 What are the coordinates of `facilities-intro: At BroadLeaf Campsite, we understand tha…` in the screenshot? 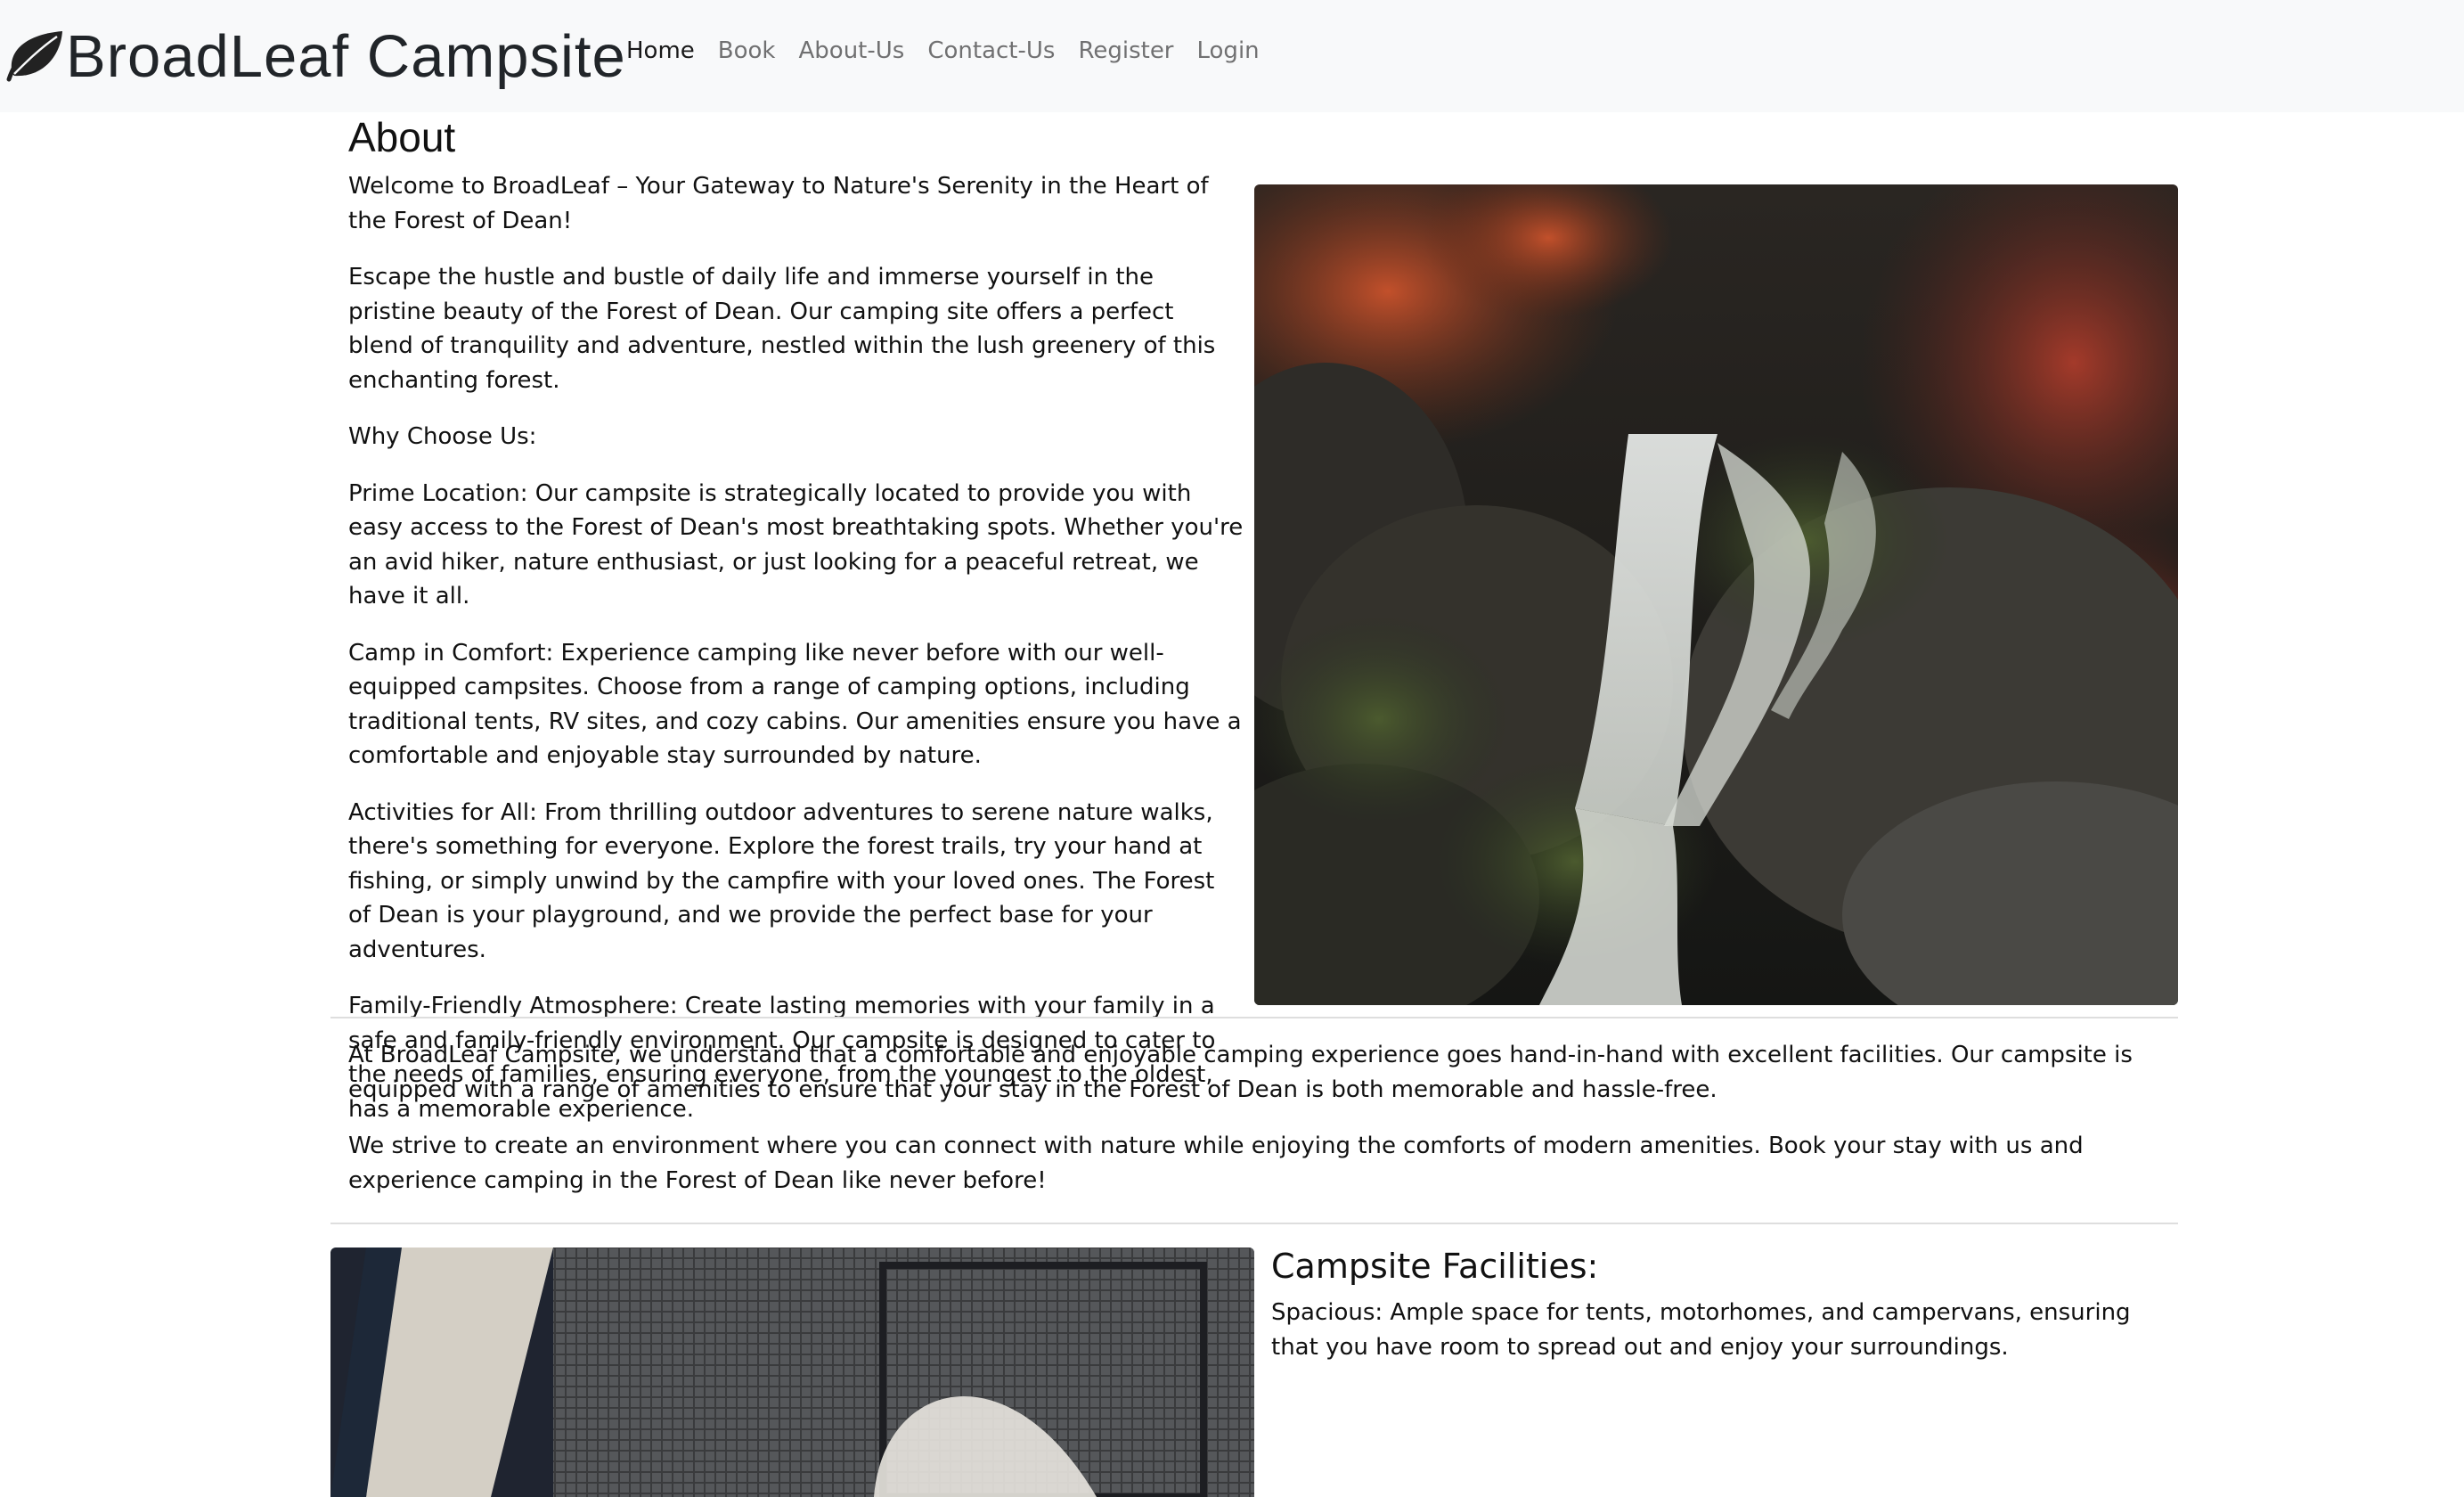 It's located at (1257, 1129).